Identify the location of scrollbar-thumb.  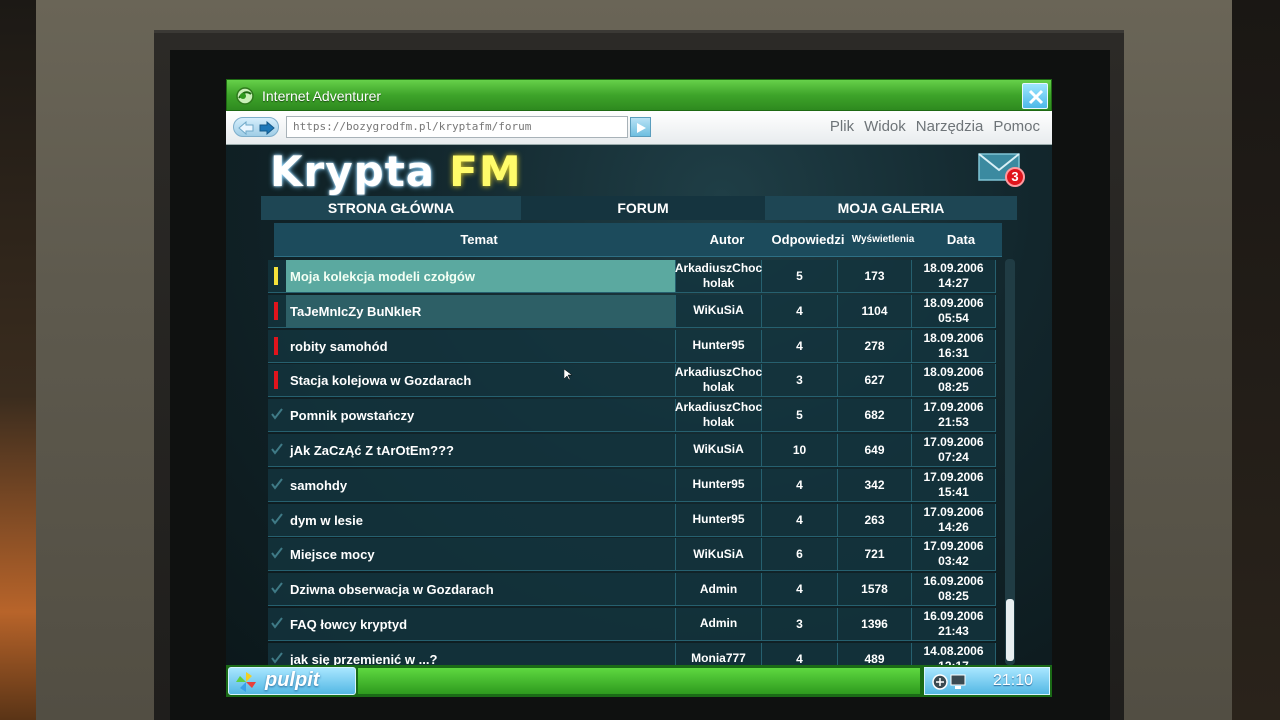
(1010, 630).